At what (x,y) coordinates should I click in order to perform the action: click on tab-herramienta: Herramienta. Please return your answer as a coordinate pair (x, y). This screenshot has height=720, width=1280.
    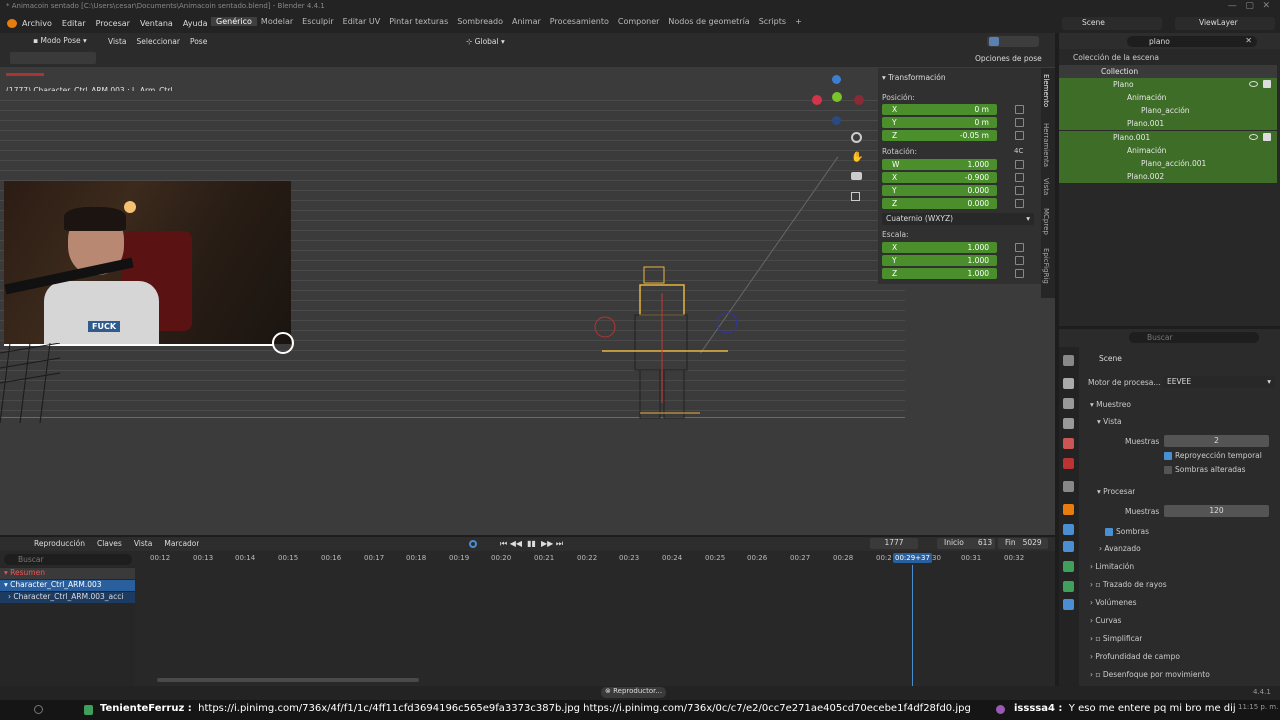
    Looking at the image, I should click on (1046, 145).